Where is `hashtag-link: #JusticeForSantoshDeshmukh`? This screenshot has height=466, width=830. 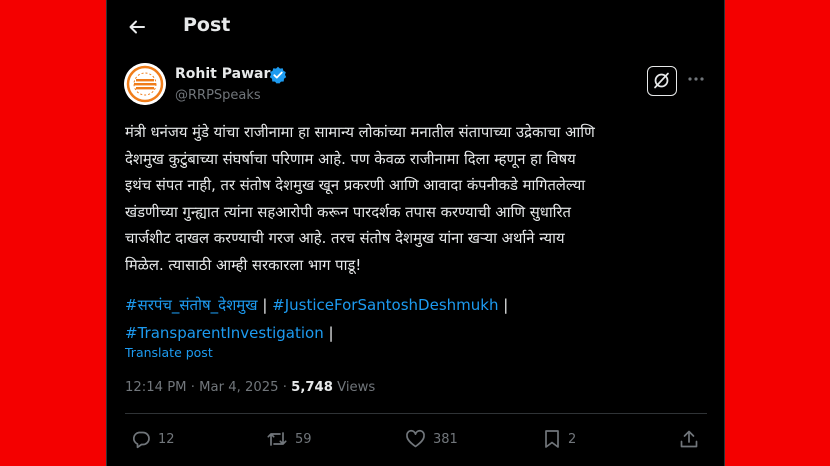
hashtag-link: #JusticeForSantoshDeshmukh is located at coordinates (385, 305).